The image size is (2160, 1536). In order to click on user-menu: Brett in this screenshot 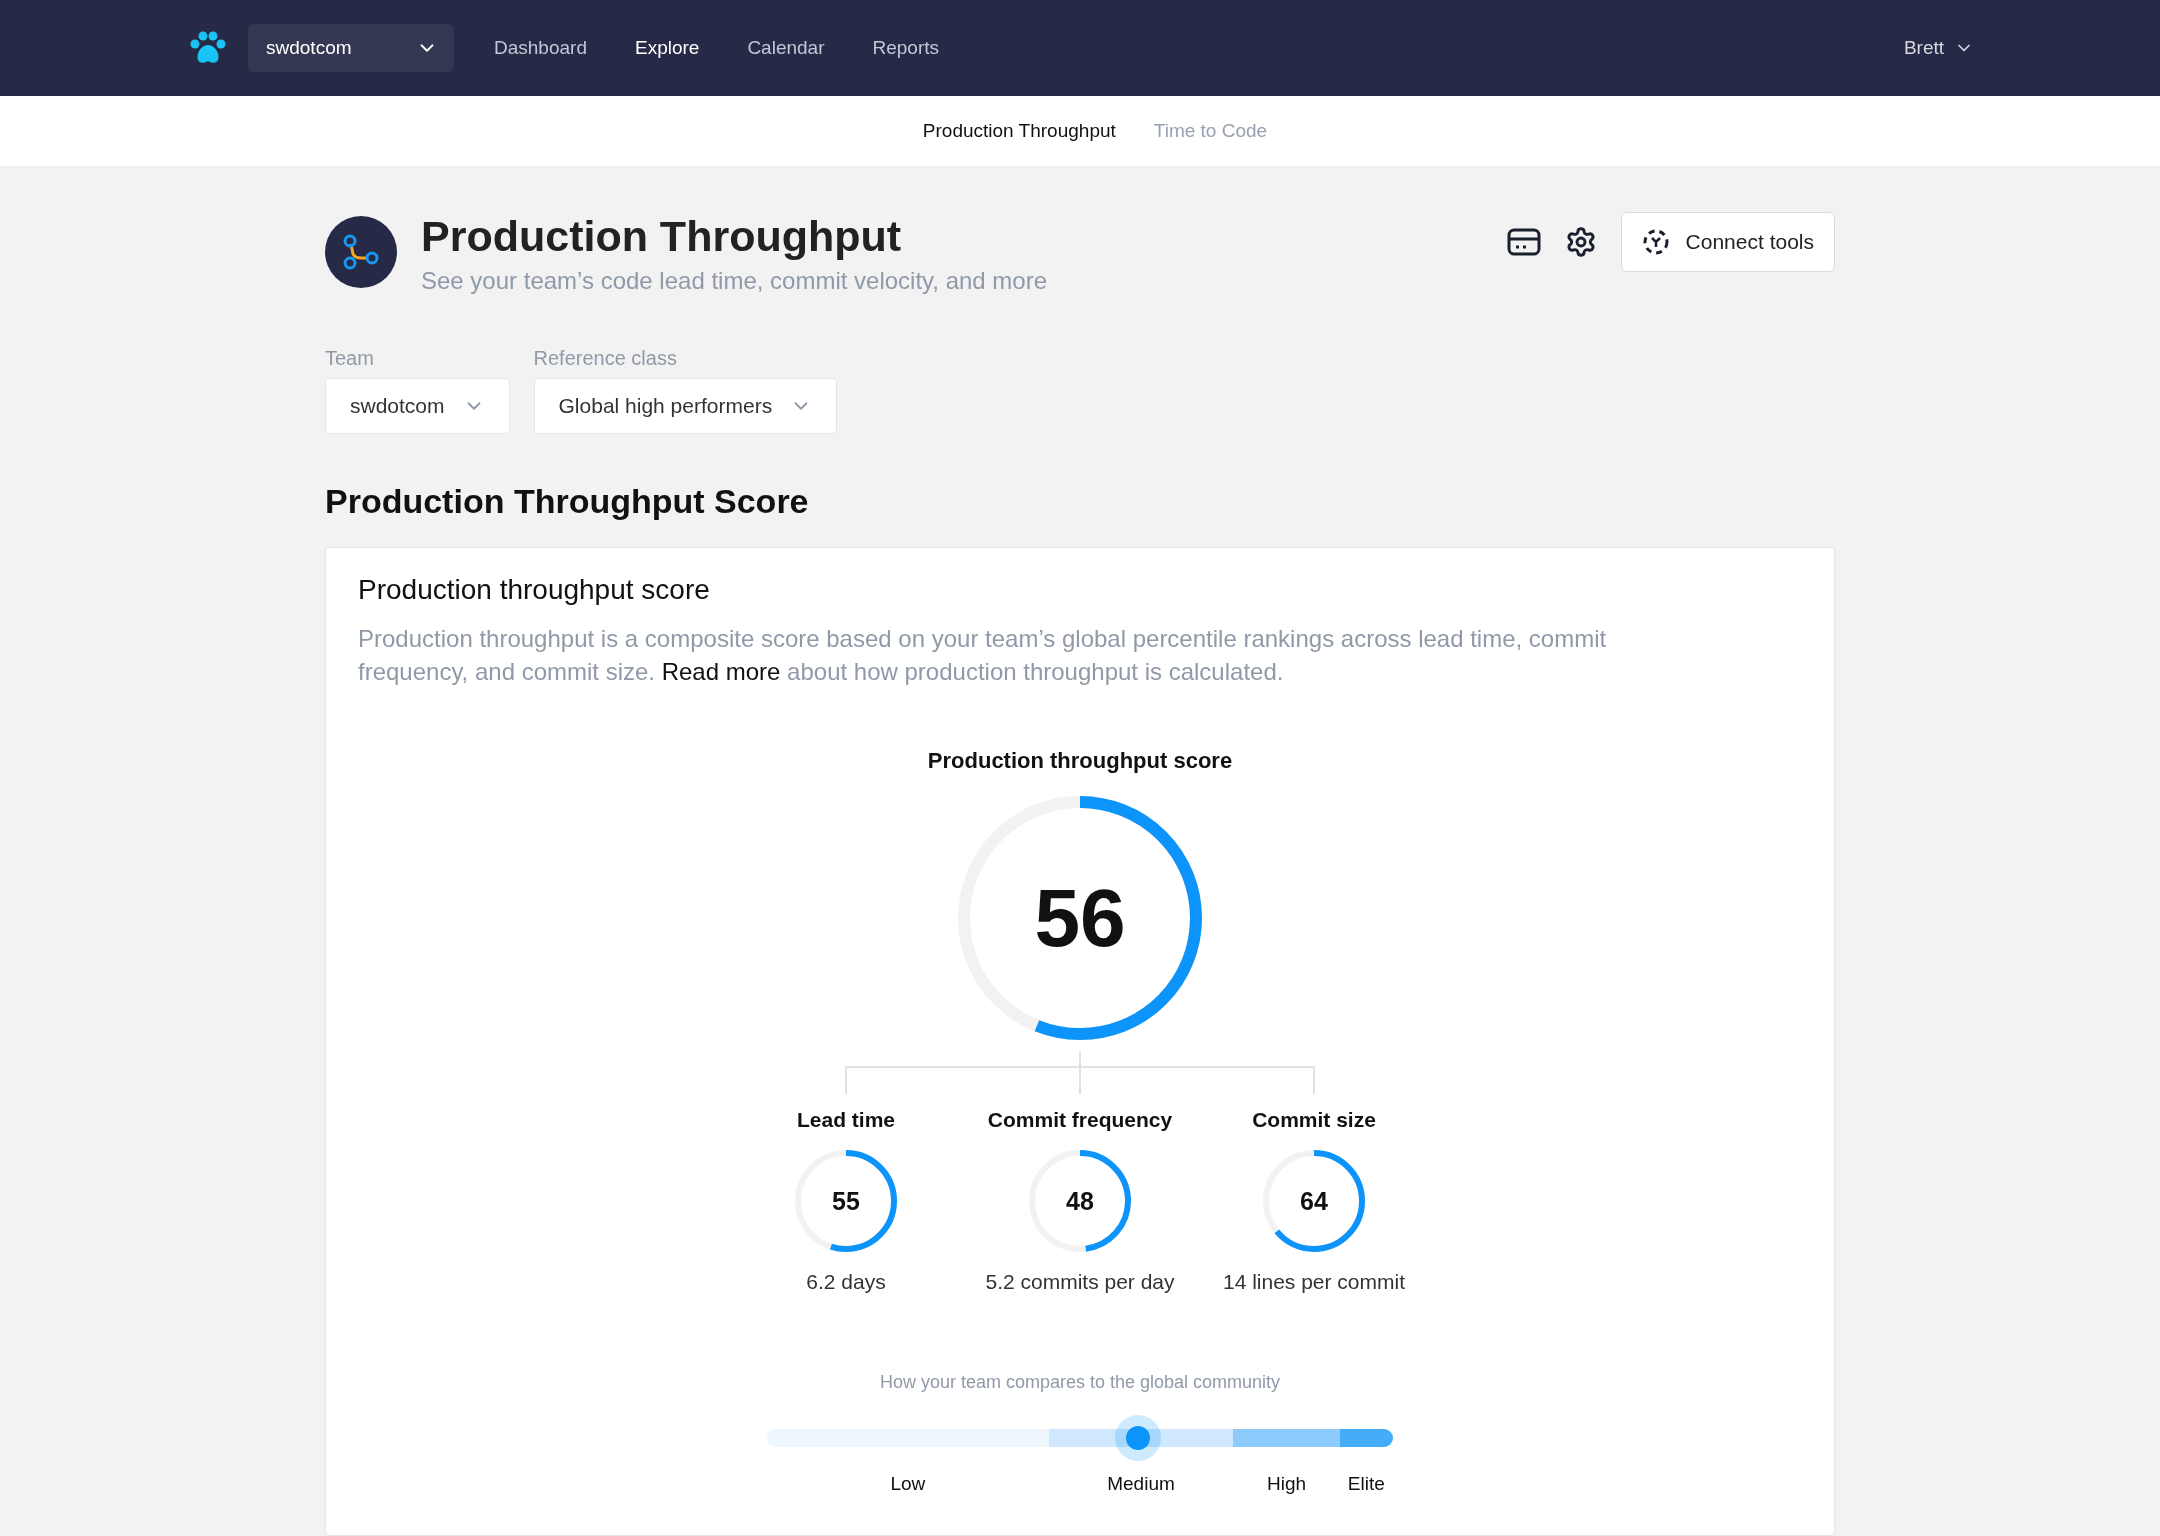, I will do `click(1938, 48)`.